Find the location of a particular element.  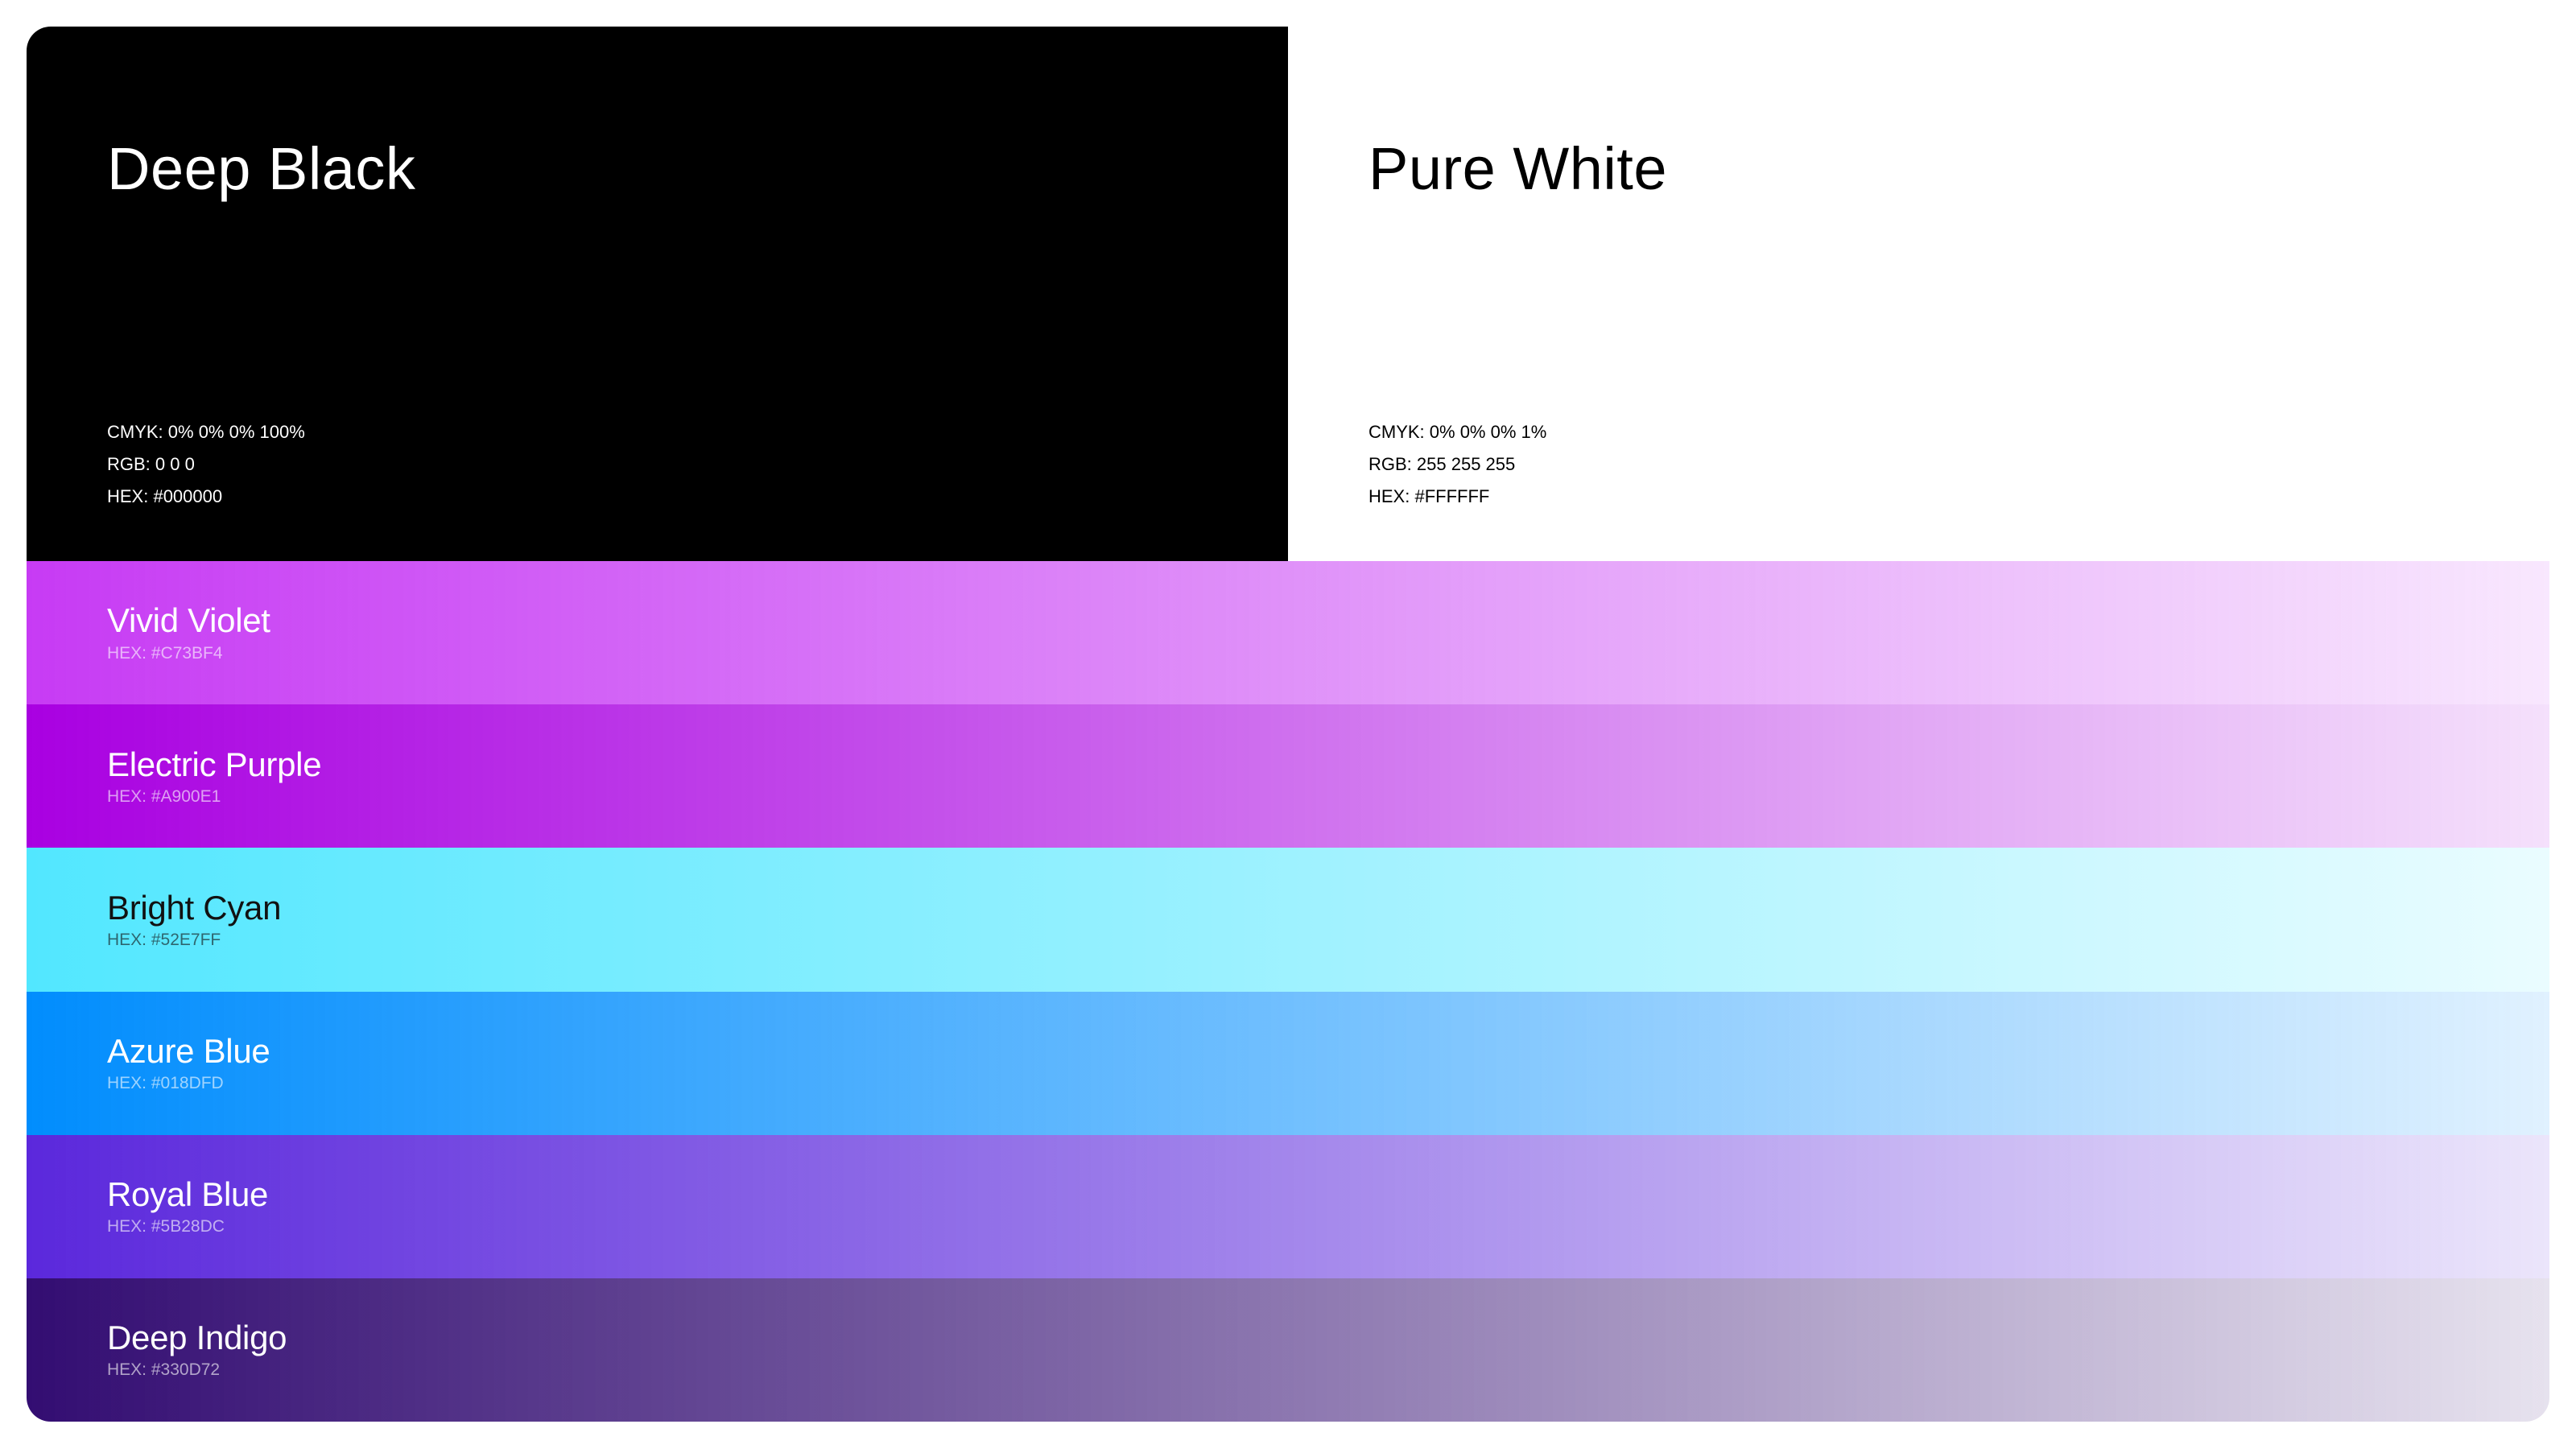

band-vivid-violet: Vivid Violet HEX: #C73BF4 is located at coordinates (1288, 633).